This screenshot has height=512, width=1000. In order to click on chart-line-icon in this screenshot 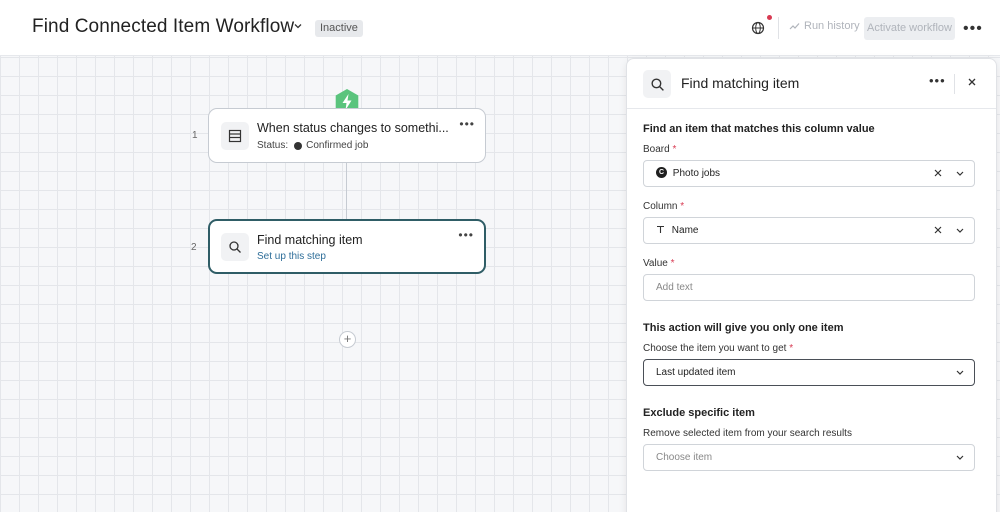, I will do `click(794, 25)`.